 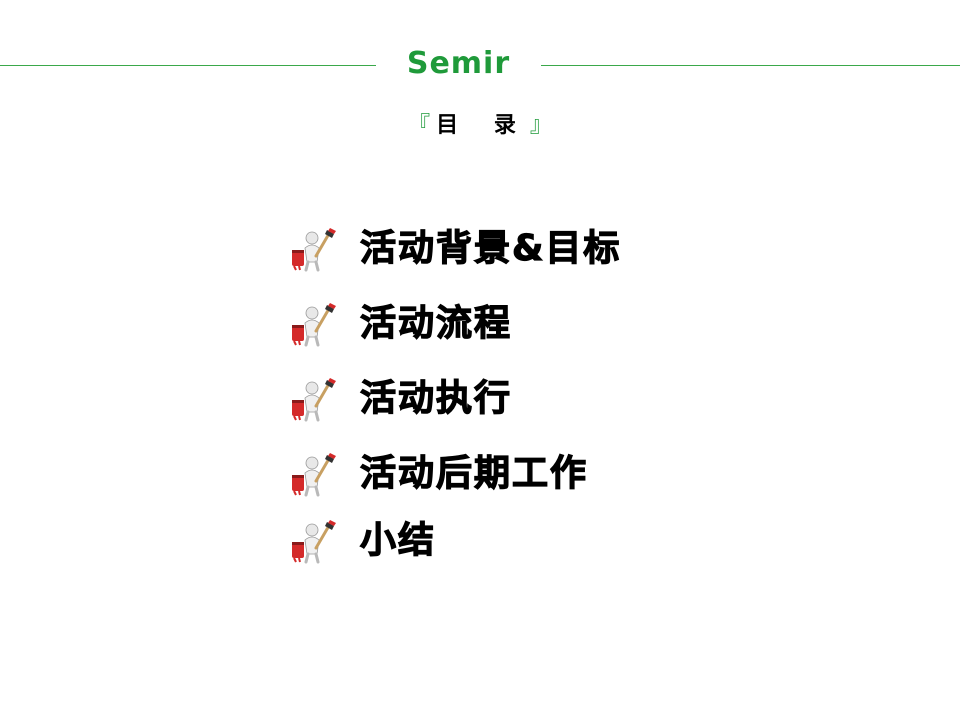 What do you see at coordinates (750, 65) in the screenshot?
I see `header-rule-right` at bounding box center [750, 65].